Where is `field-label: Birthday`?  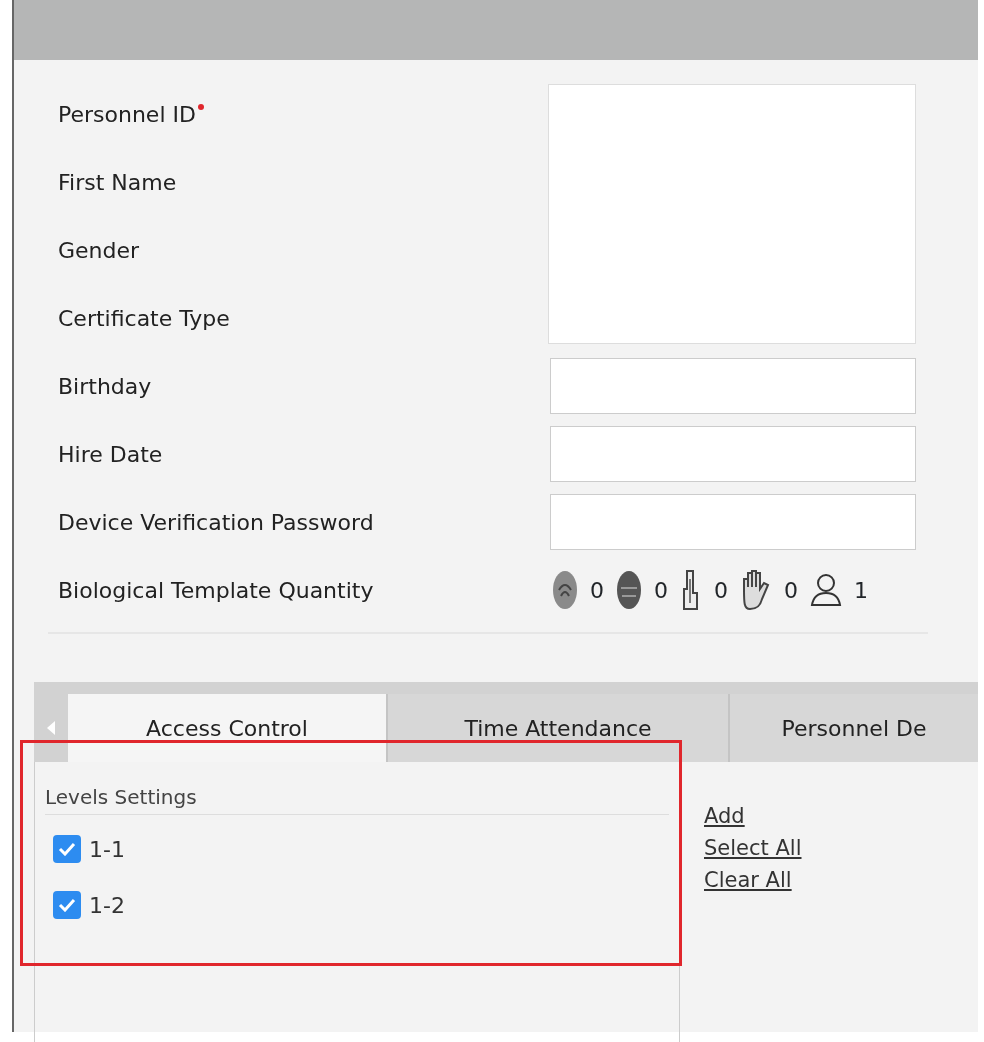
field-label: Birthday is located at coordinates (105, 386).